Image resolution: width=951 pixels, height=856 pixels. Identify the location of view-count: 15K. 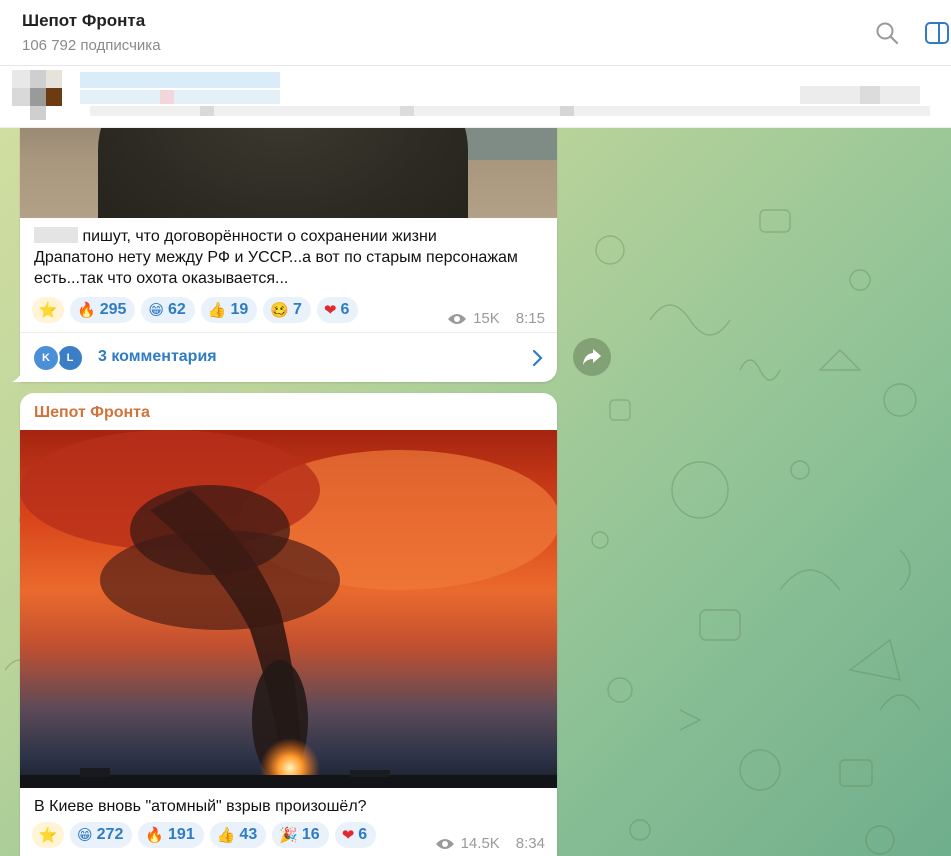
(486, 318).